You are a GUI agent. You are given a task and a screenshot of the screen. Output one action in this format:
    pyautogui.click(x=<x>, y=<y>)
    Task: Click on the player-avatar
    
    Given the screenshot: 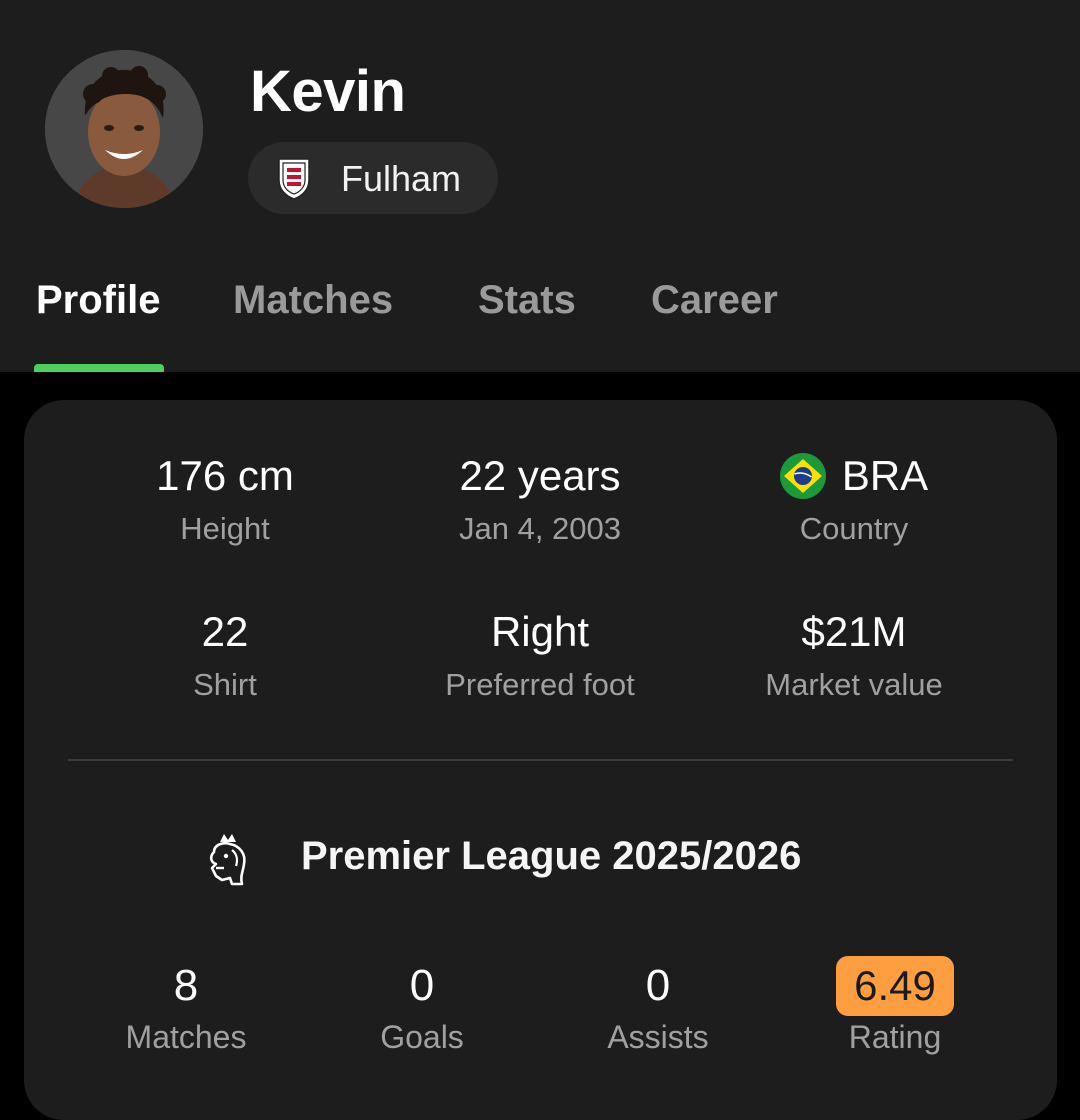 What is the action you would take?
    pyautogui.click(x=124, y=129)
    